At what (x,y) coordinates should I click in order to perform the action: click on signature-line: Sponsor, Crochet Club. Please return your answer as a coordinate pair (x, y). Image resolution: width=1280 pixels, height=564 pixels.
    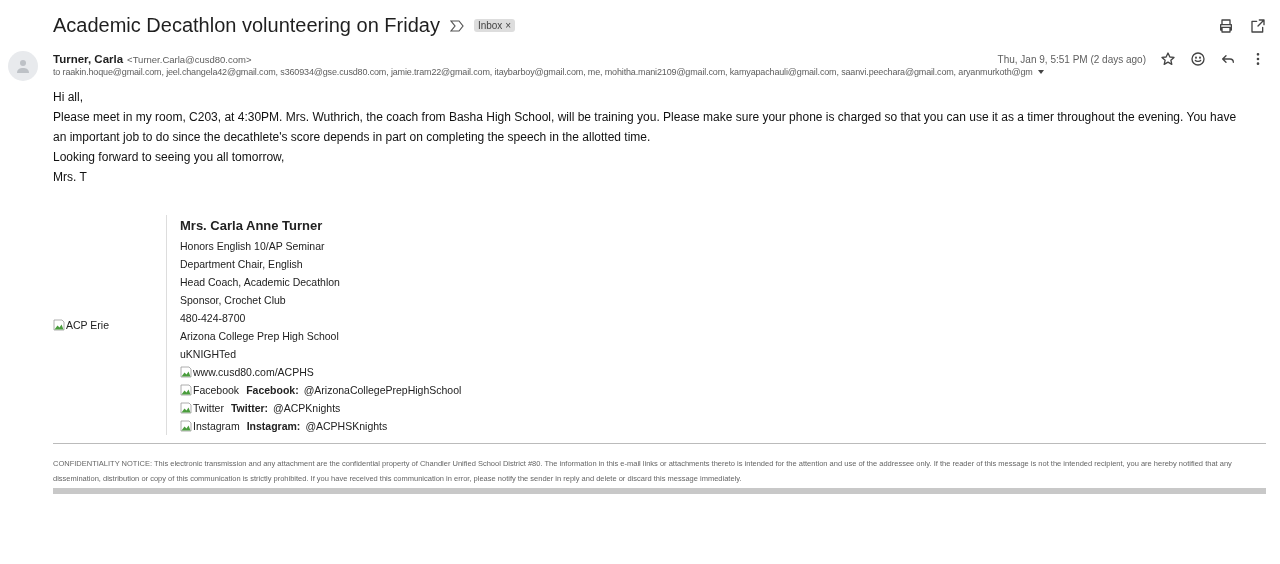
    Looking at the image, I should click on (233, 300).